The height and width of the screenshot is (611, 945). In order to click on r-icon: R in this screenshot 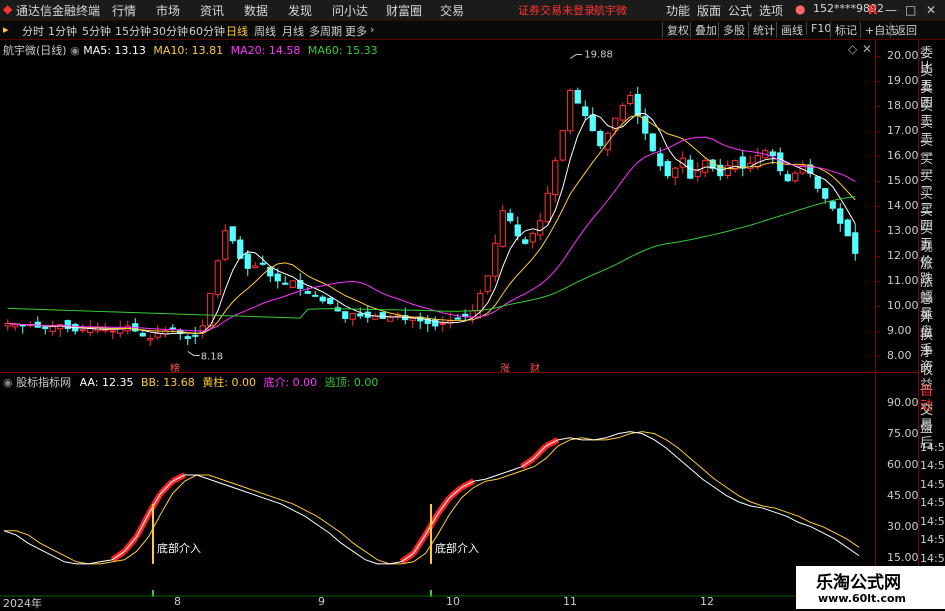, I will do `click(872, 10)`.